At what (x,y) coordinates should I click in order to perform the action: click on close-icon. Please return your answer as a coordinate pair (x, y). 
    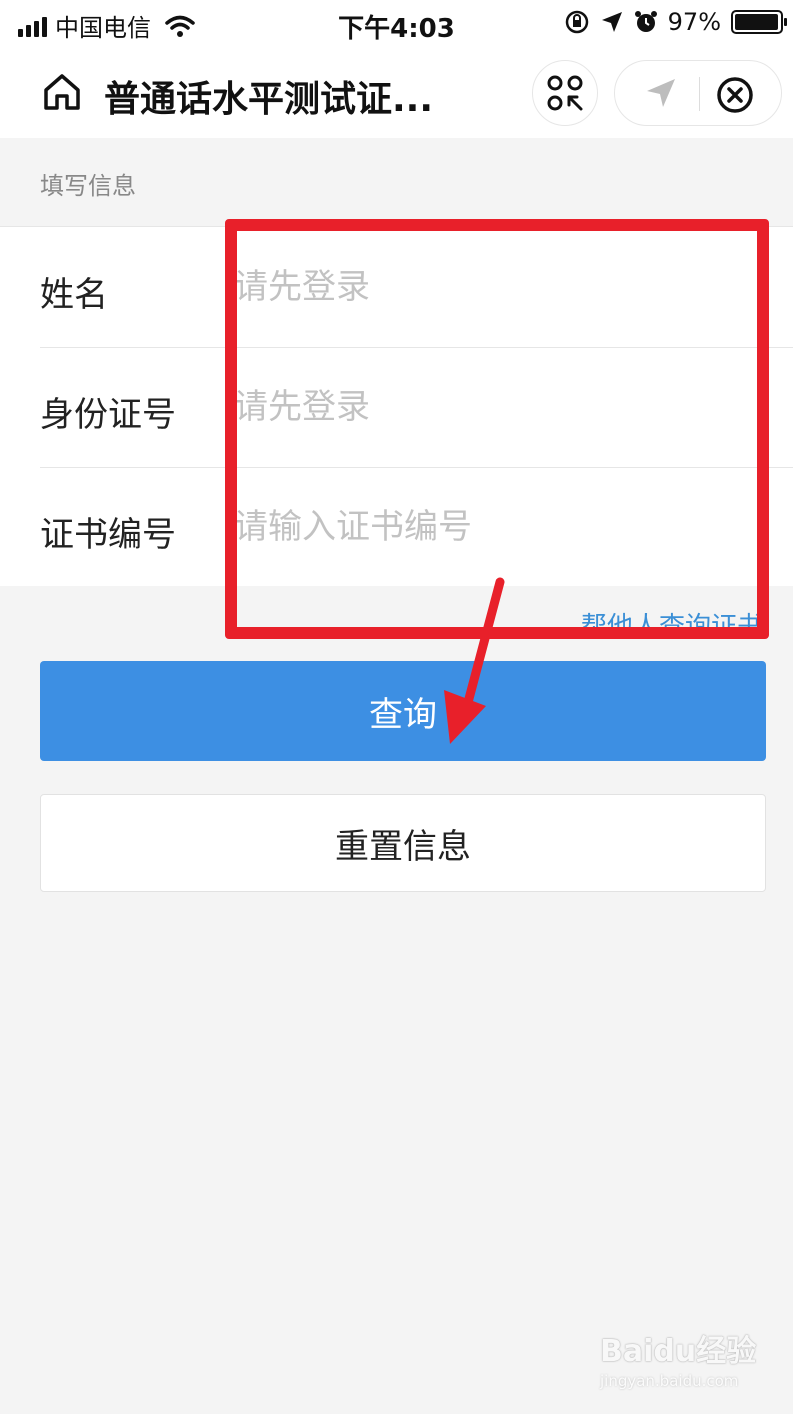
    Looking at the image, I should click on (735, 95).